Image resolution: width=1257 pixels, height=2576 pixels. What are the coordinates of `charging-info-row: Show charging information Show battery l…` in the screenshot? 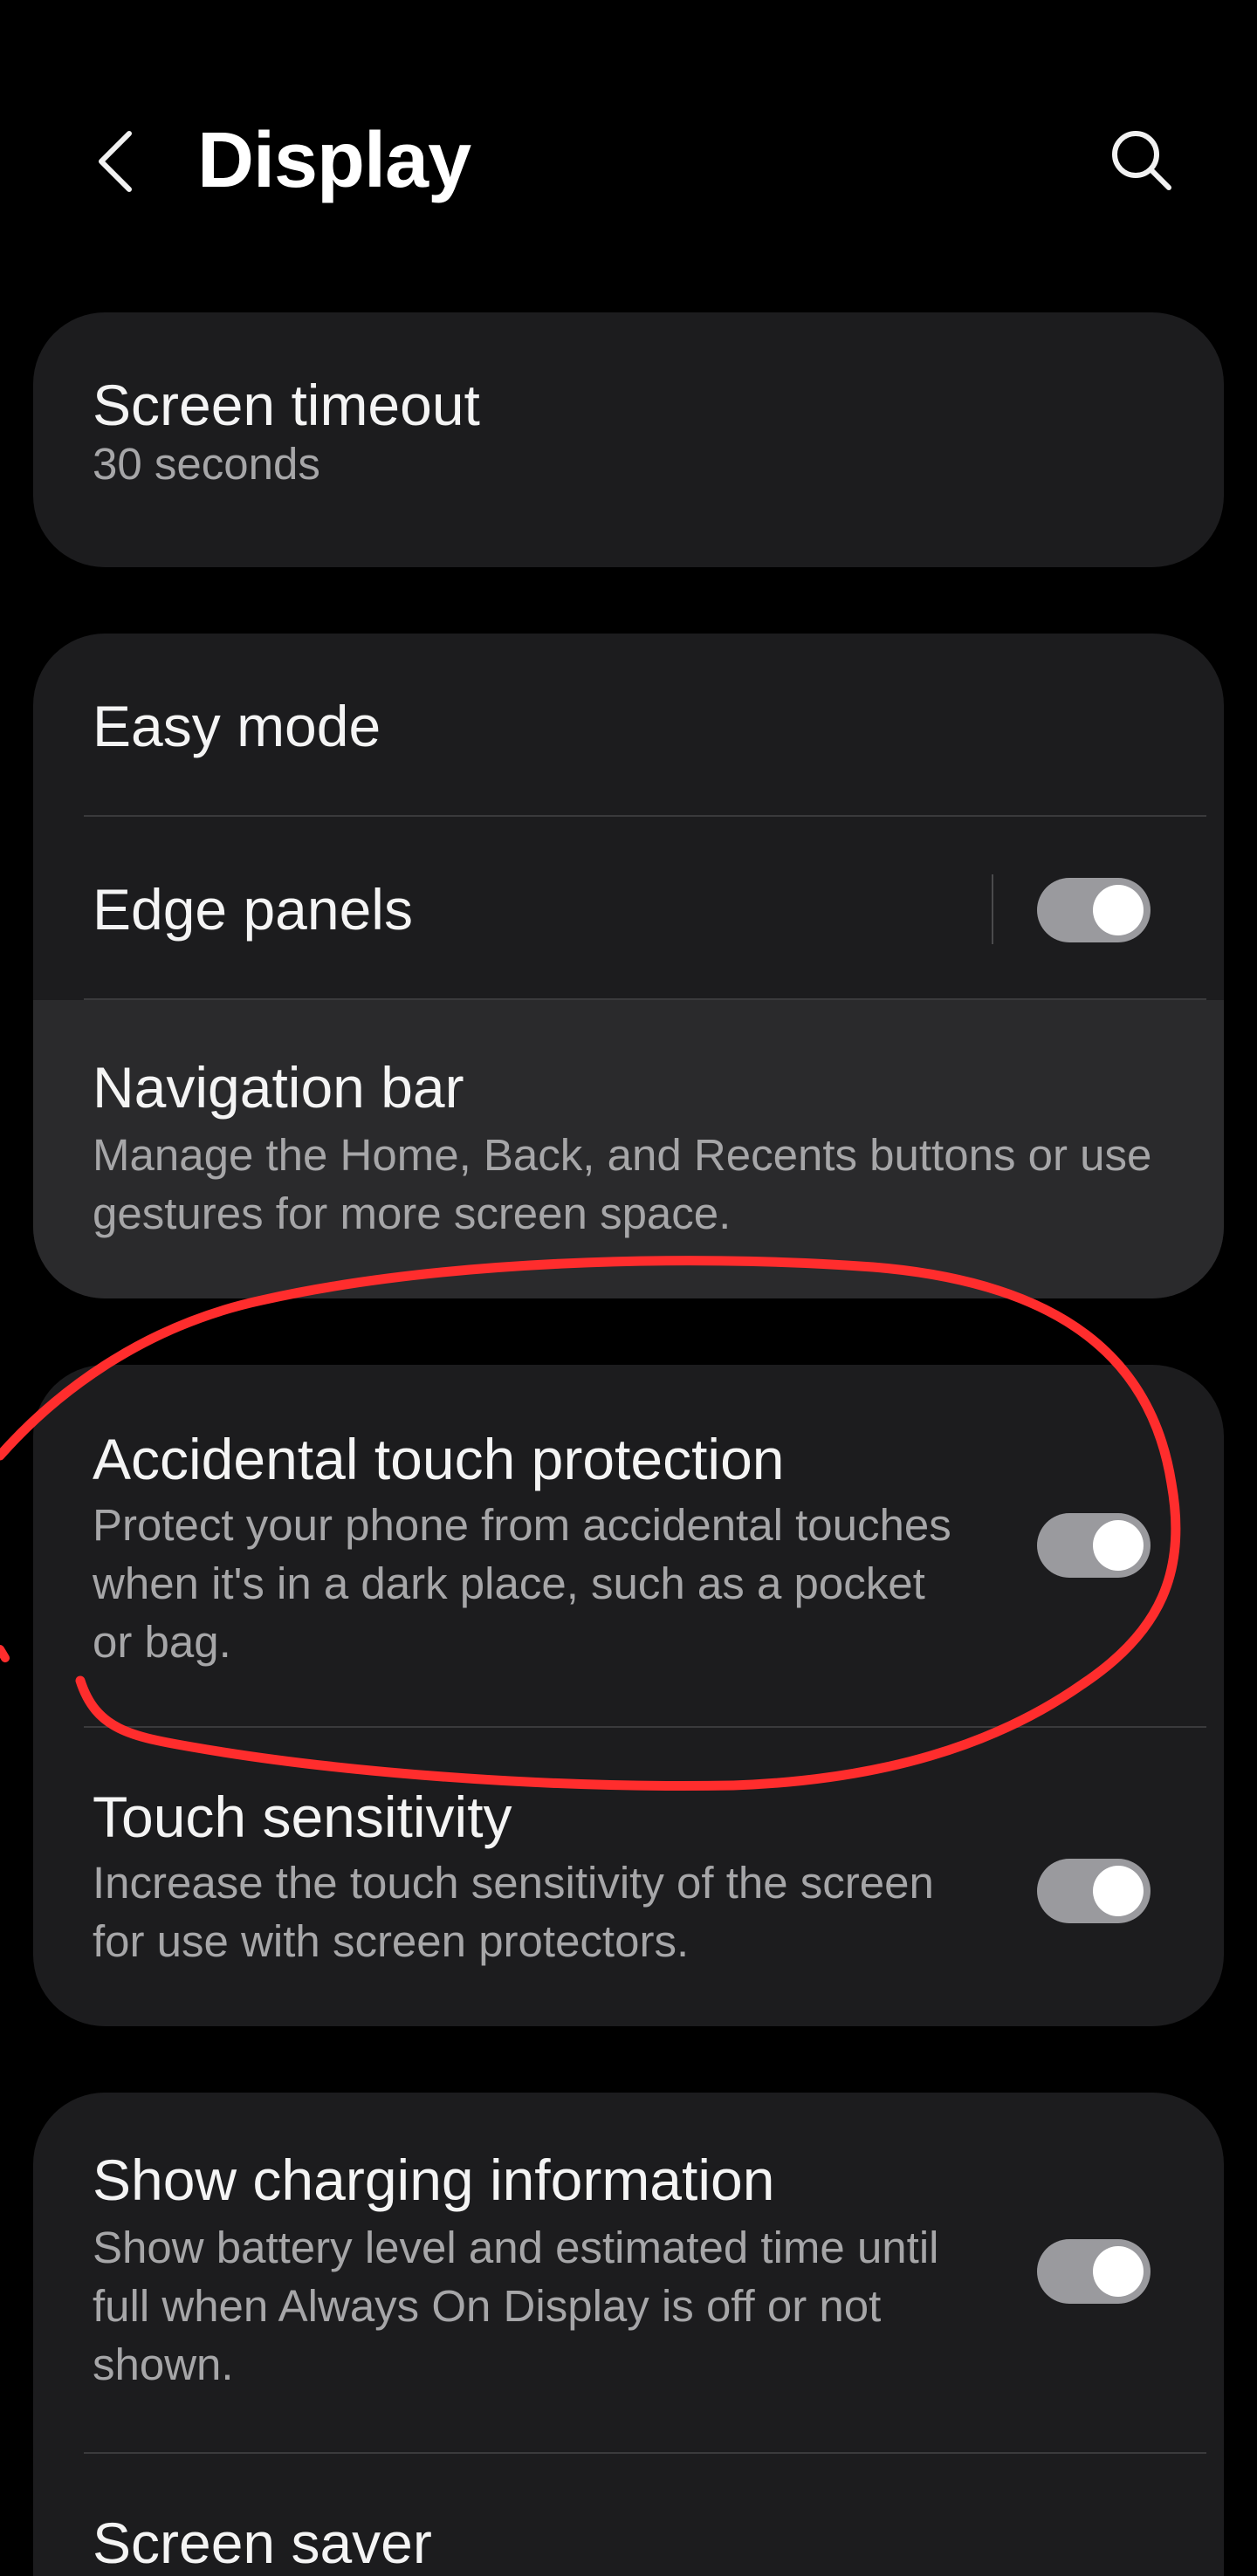 It's located at (628, 2272).